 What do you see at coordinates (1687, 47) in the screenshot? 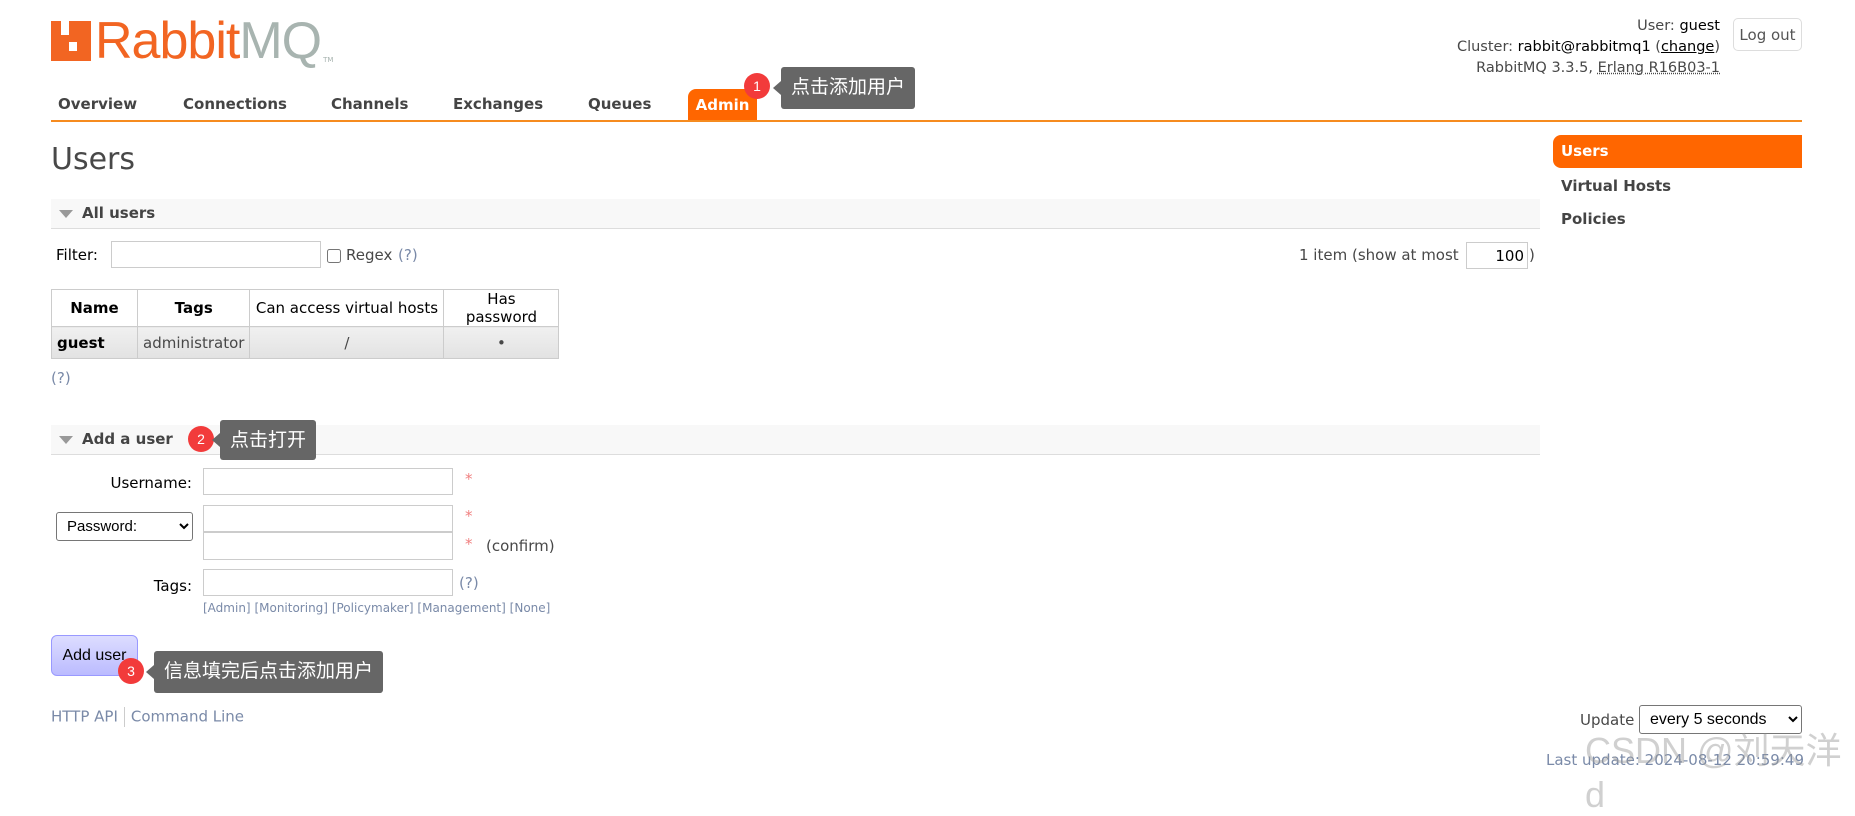
I see `change-cluster-link: change` at bounding box center [1687, 47].